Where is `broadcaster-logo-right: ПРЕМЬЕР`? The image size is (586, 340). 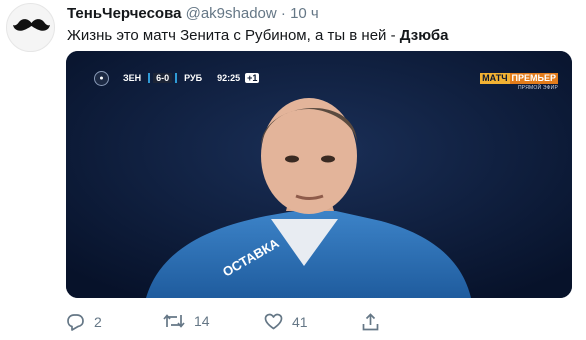 broadcaster-logo-right: ПРЕМЬЕР is located at coordinates (533, 78).